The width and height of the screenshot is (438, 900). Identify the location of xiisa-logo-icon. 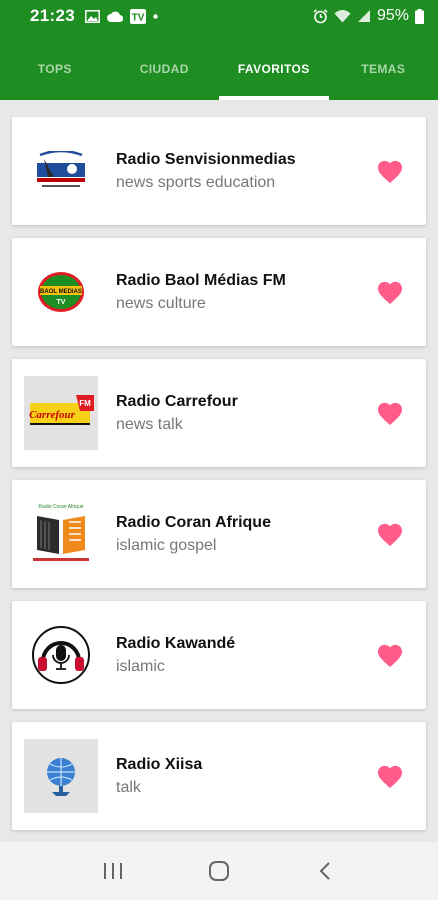
(61, 776).